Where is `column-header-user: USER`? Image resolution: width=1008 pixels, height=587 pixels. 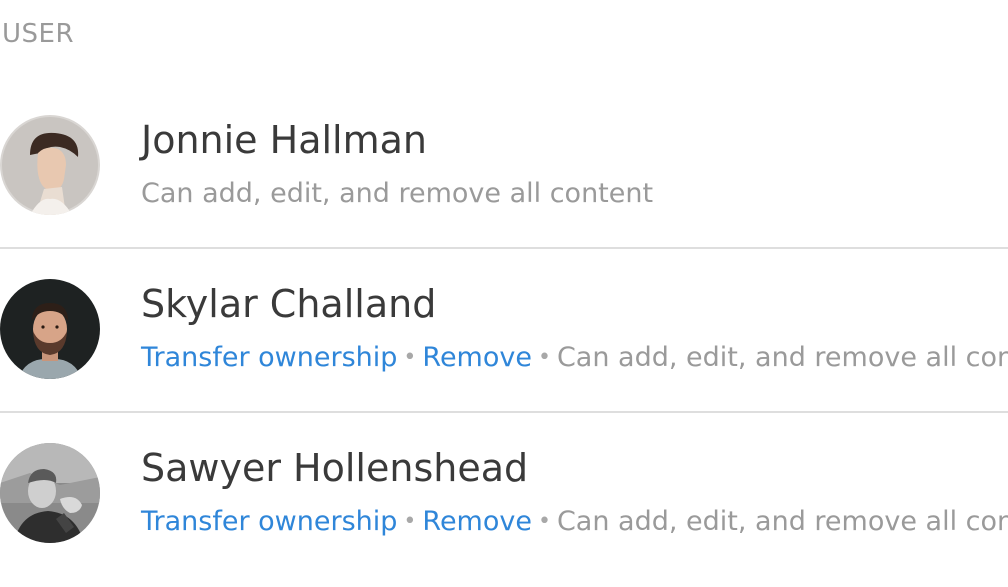
column-header-user: USER is located at coordinates (38, 34).